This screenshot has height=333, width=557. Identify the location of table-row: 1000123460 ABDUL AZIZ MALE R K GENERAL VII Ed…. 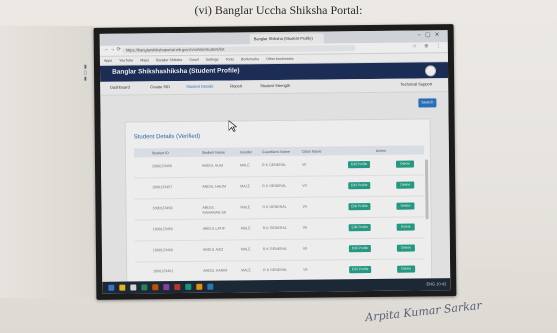
(280, 251).